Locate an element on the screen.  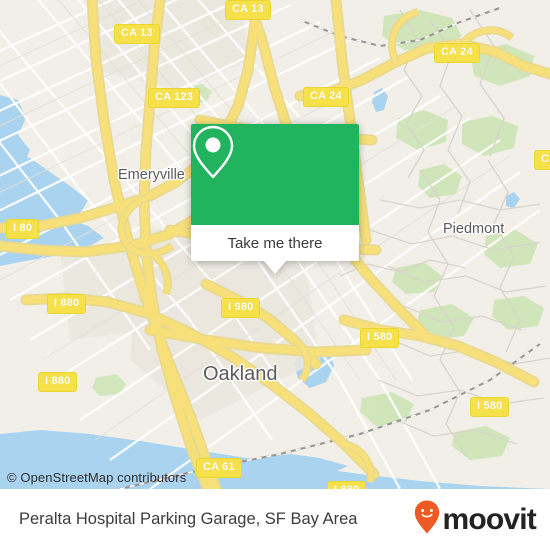
highway-shield-i80: I 80 is located at coordinates (23, 229).